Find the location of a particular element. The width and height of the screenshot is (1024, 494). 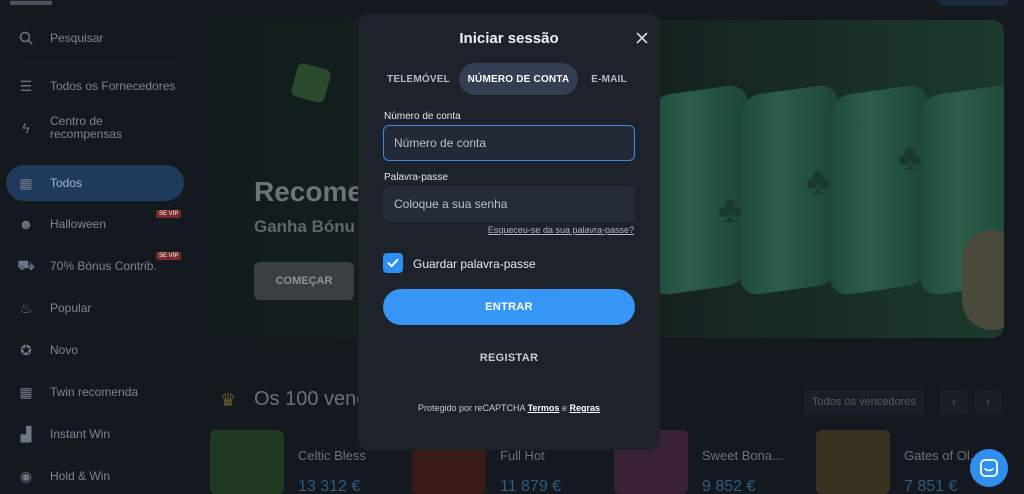

sidebar-item-instant-win: ▟ Instant Win is located at coordinates (64, 434).